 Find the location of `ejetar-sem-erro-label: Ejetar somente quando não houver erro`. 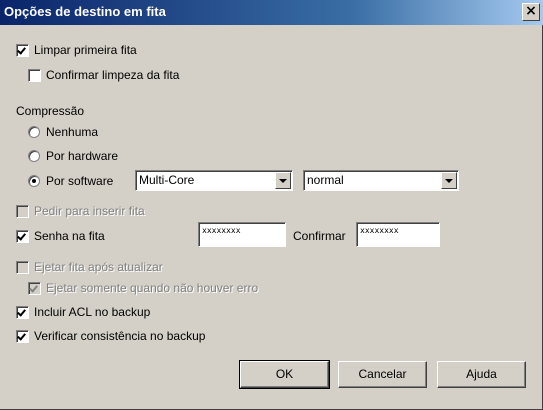

ejetar-sem-erro-label: Ejetar somente quando não houver erro is located at coordinates (152, 288).